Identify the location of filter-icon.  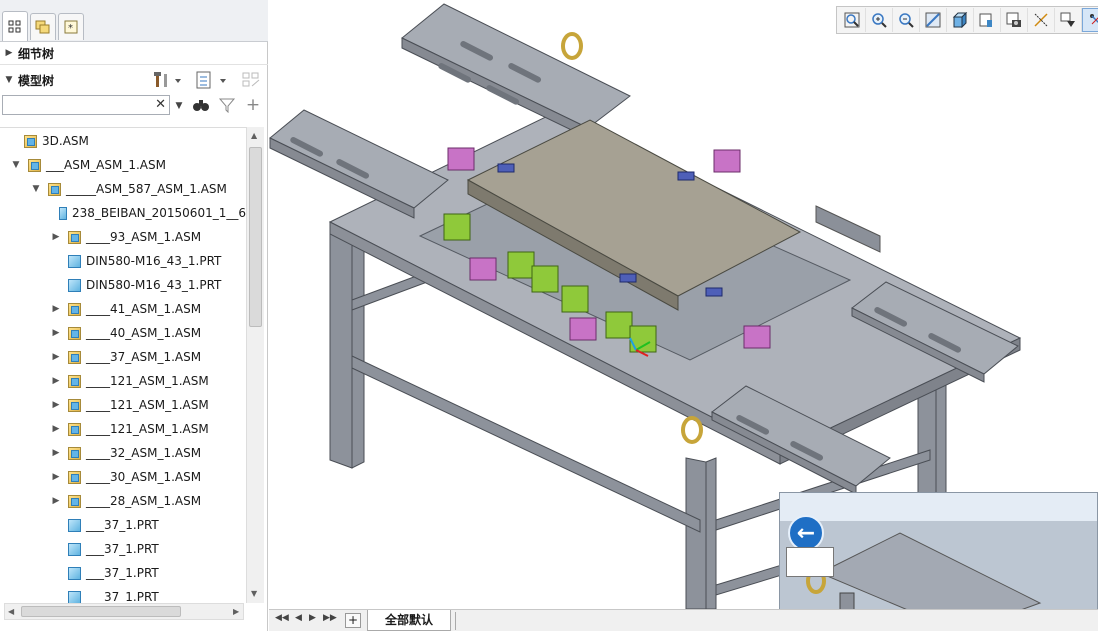
(227, 105).